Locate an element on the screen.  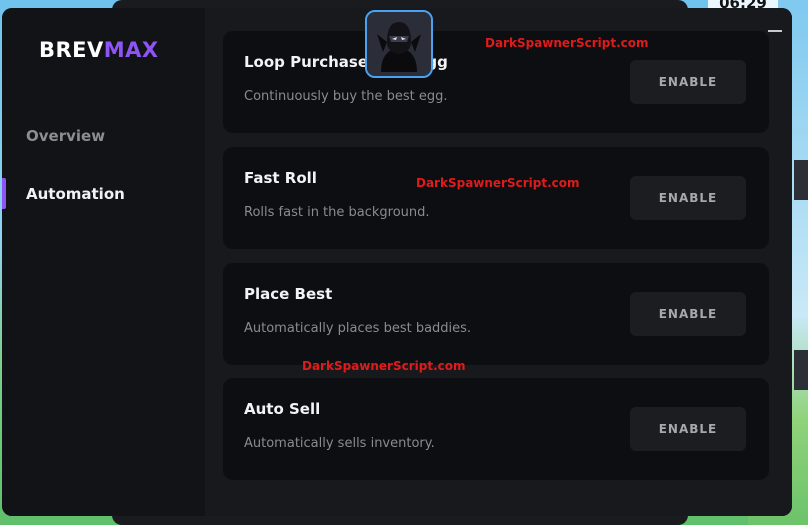
sidebar-item-automation: Automation is located at coordinates (75, 194).